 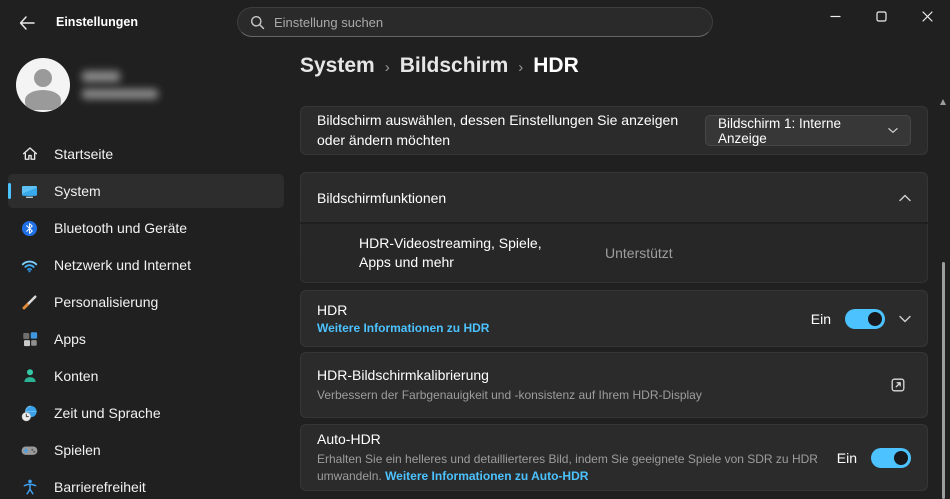 I want to click on monitor-icon, so click(x=29, y=191).